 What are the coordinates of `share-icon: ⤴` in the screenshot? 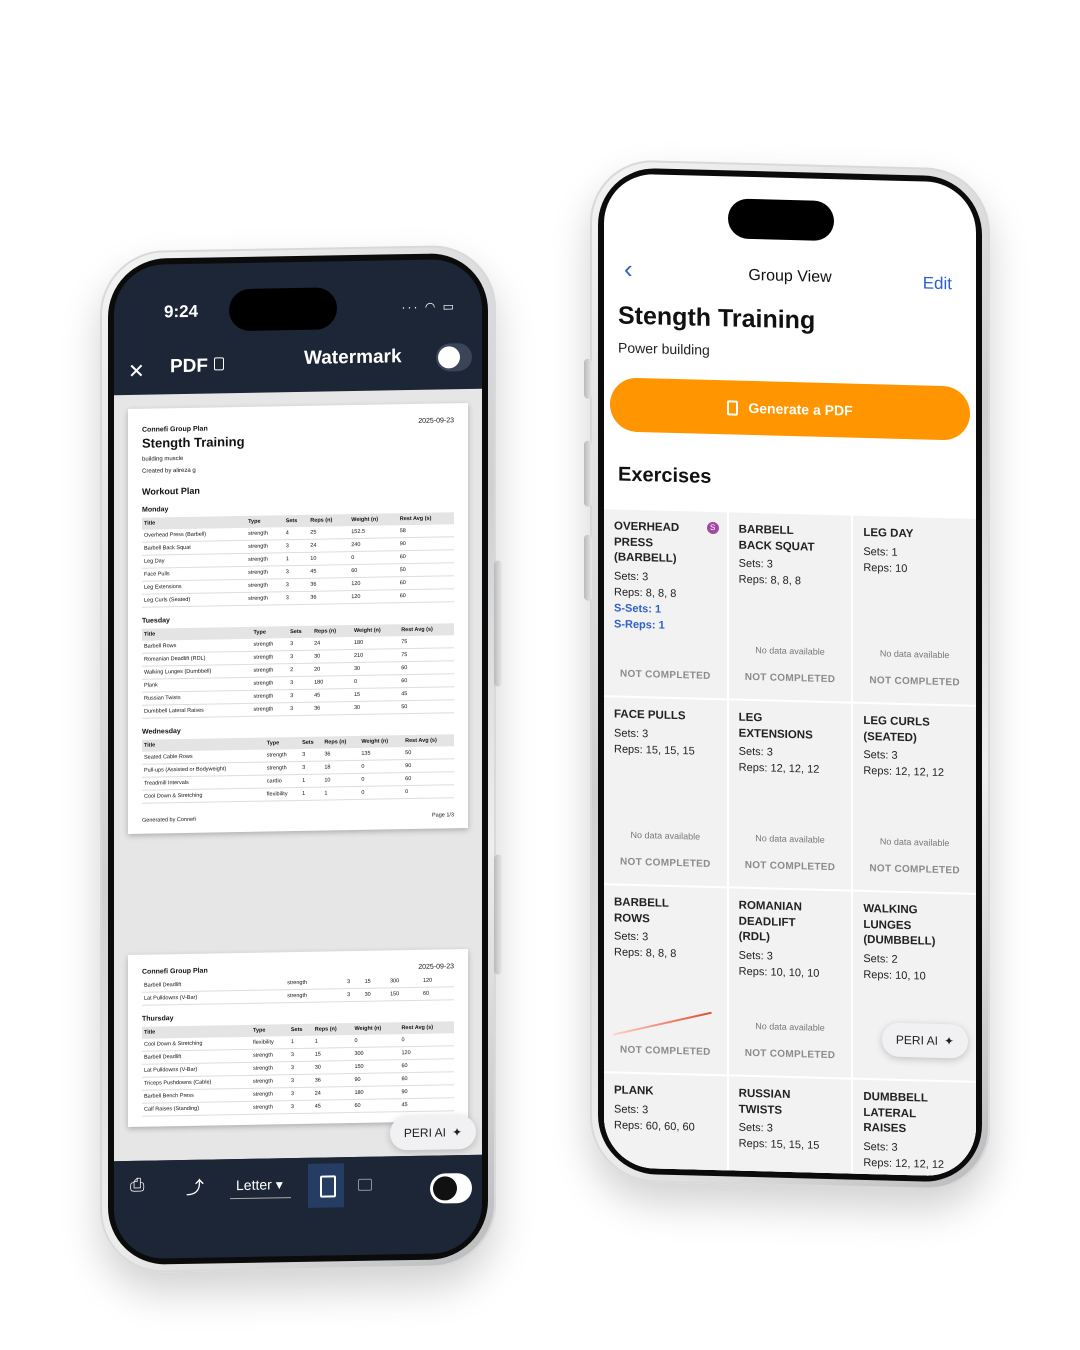 It's located at (195, 1187).